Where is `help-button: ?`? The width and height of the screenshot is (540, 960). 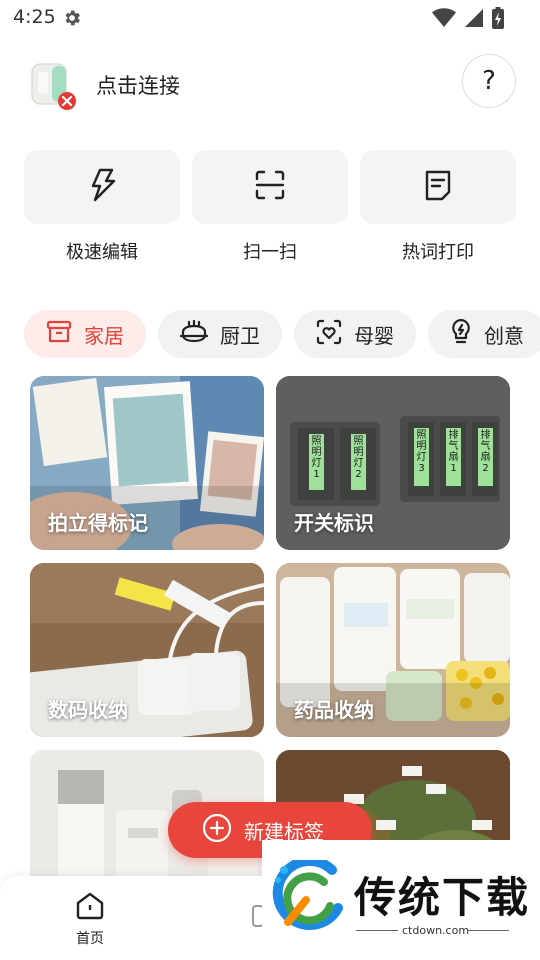
help-button: ? is located at coordinates (489, 81).